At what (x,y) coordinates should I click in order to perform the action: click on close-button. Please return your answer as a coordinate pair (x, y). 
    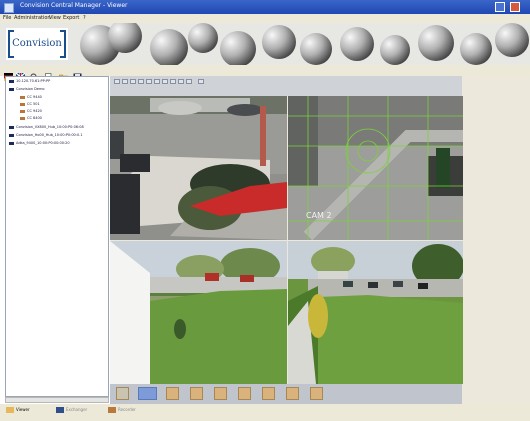
    Looking at the image, I should click on (515, 7).